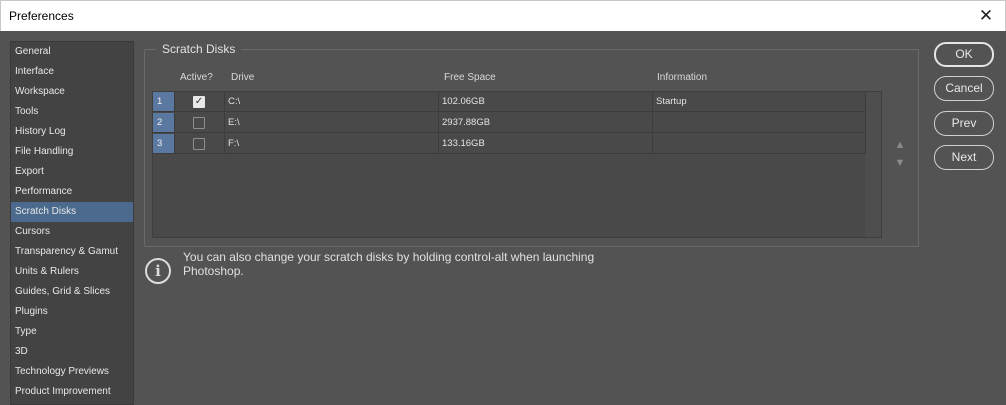  I want to click on column-header-active: Active?, so click(196, 77).